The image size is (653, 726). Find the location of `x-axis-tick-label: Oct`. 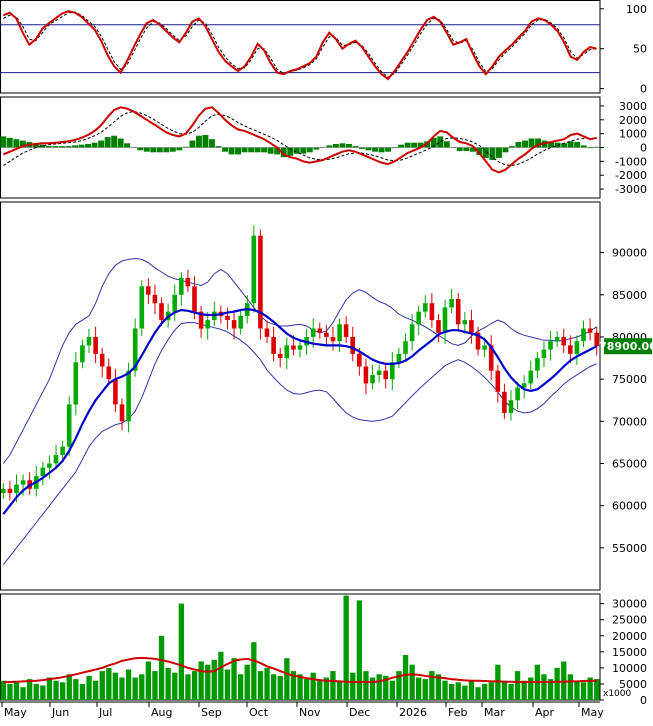

x-axis-tick-label: Oct is located at coordinates (259, 712).